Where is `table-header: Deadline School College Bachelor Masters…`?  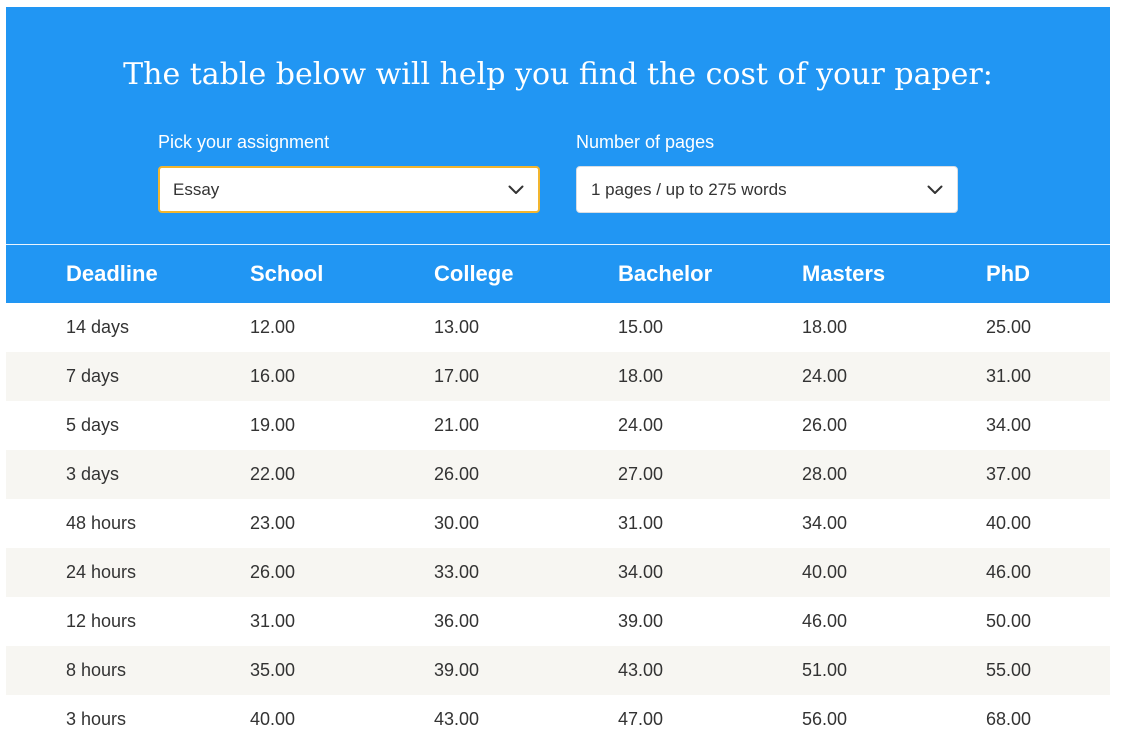
table-header: Deadline School College Bachelor Masters… is located at coordinates (558, 274).